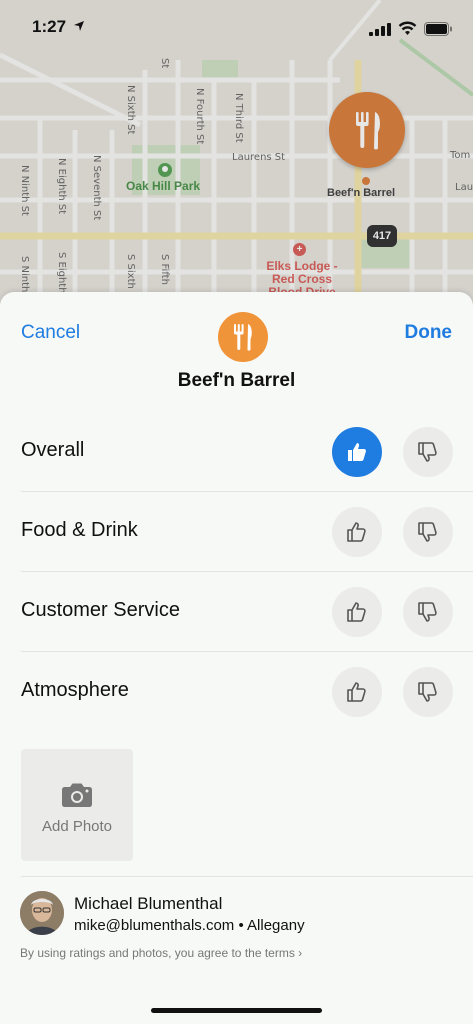 This screenshot has width=473, height=1024. Describe the element at coordinates (247, 876) in the screenshot. I see `section-divider` at that location.